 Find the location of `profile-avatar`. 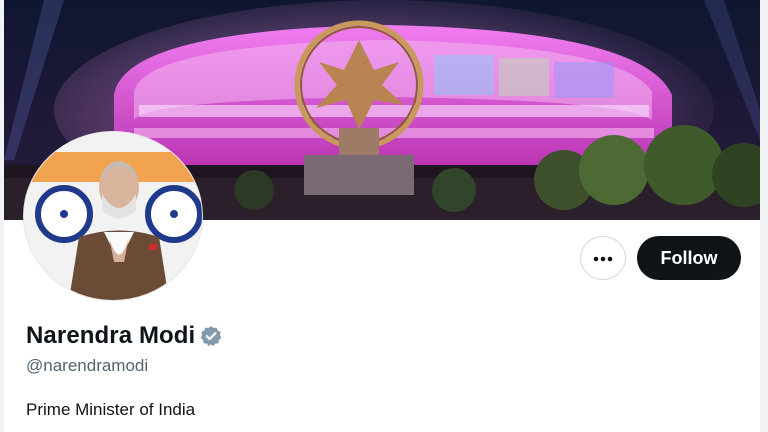

profile-avatar is located at coordinates (113, 216).